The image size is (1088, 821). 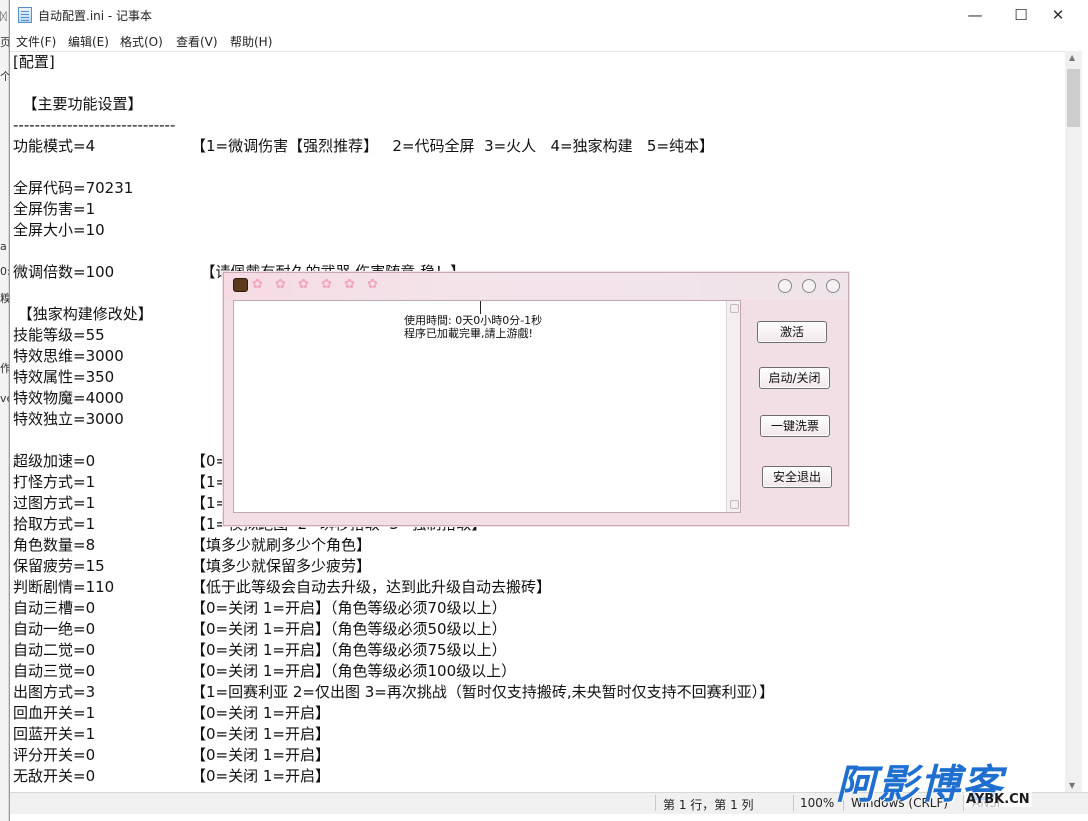 What do you see at coordinates (795, 426) in the screenshot?
I see `one-click-wash-button: 一键洗票` at bounding box center [795, 426].